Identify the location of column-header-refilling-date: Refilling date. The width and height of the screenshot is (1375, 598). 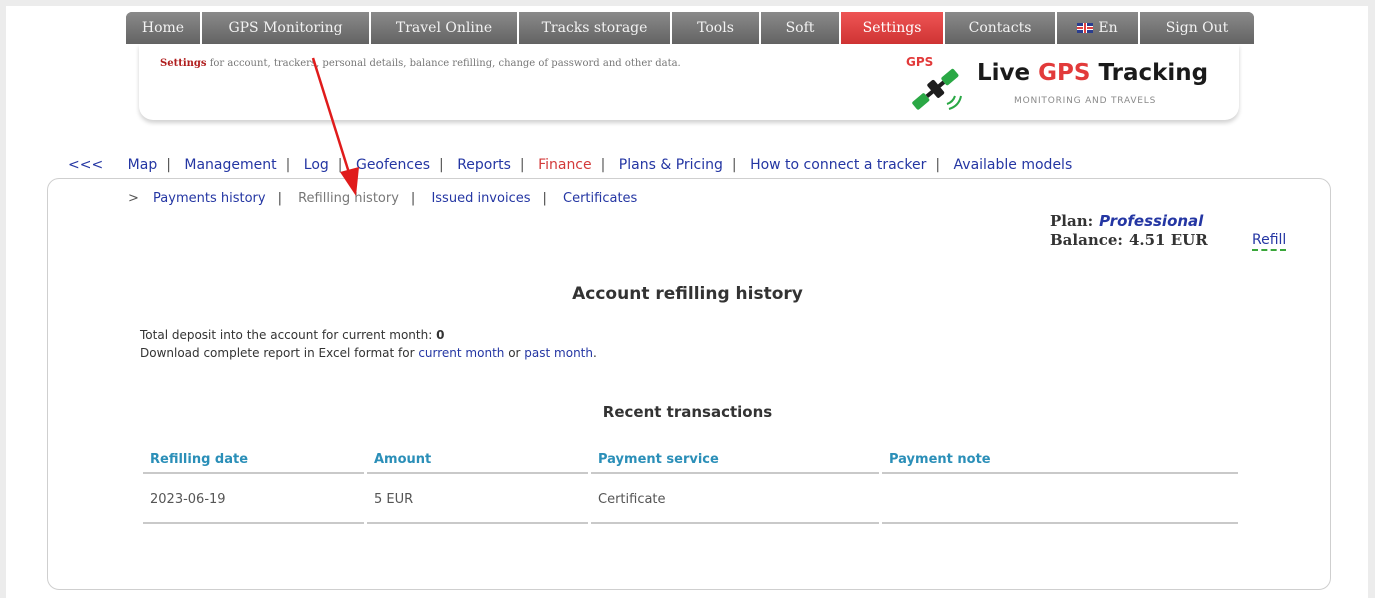
(253, 460).